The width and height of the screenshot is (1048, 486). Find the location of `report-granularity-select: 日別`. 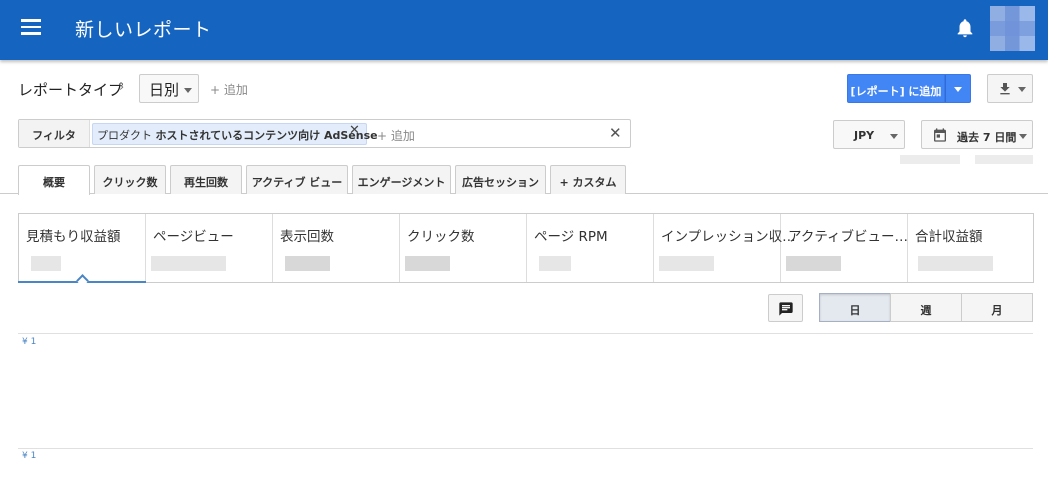

report-granularity-select: 日別 is located at coordinates (169, 88).